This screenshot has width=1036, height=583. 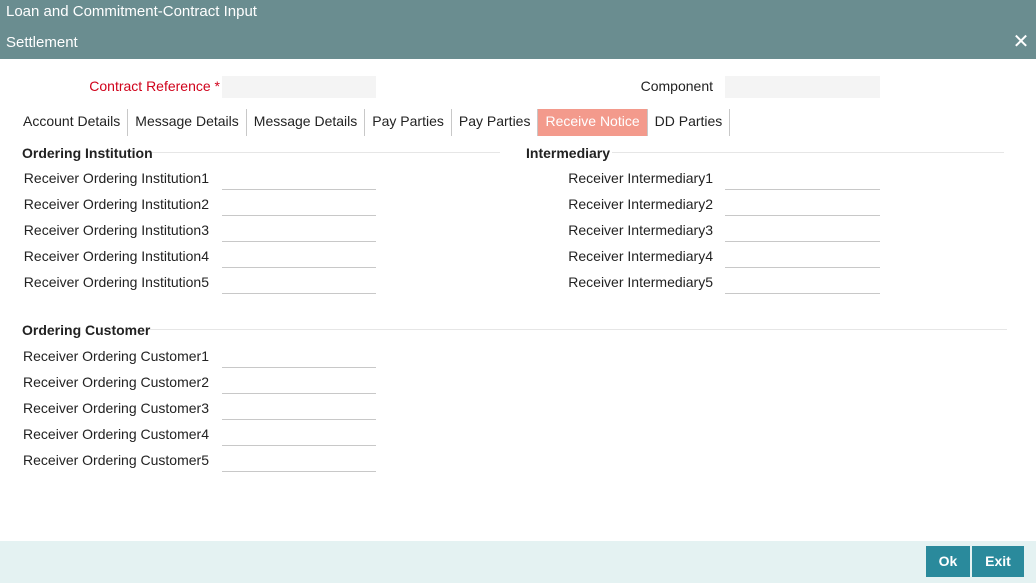 What do you see at coordinates (116, 230) in the screenshot?
I see `receiver-ordering-institution3-label: Receiver Ordering Institution3` at bounding box center [116, 230].